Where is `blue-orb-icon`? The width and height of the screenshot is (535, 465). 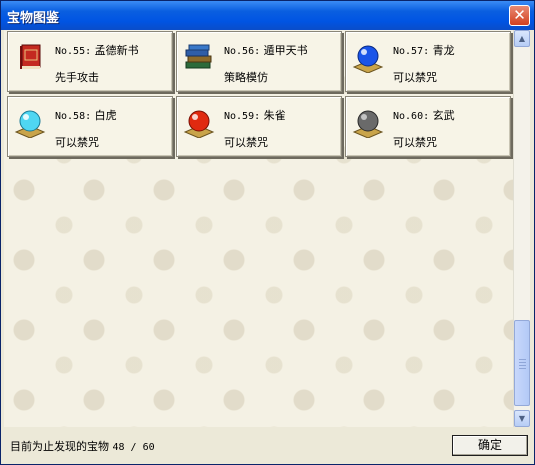
blue-orb-icon is located at coordinates (368, 59).